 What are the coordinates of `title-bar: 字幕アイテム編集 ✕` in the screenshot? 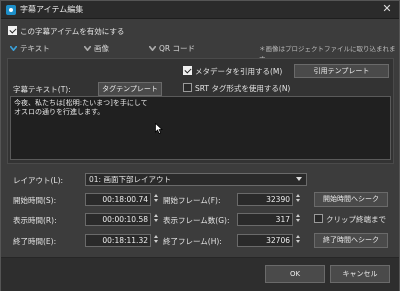 It's located at (200, 10).